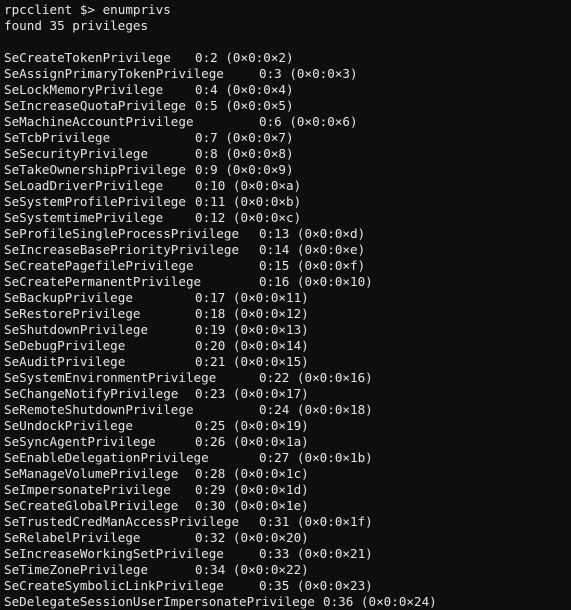  What do you see at coordinates (244, 137) in the screenshot?
I see `privilege-value: 0:7 (0×0:0×7)` at bounding box center [244, 137].